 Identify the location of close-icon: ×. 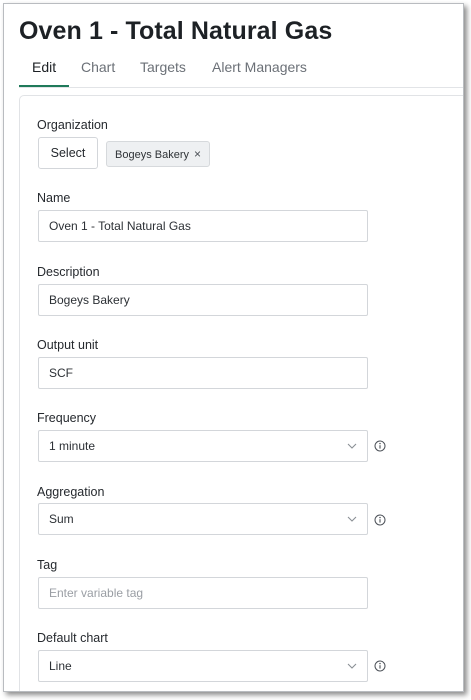
(197, 154).